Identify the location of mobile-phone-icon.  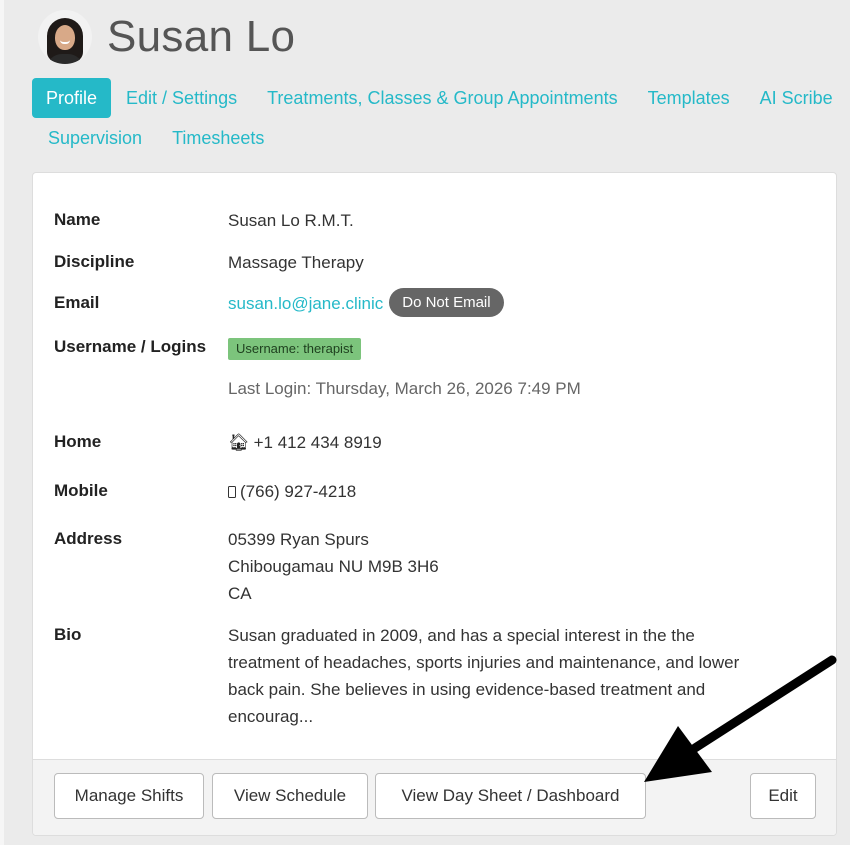
(232, 492).